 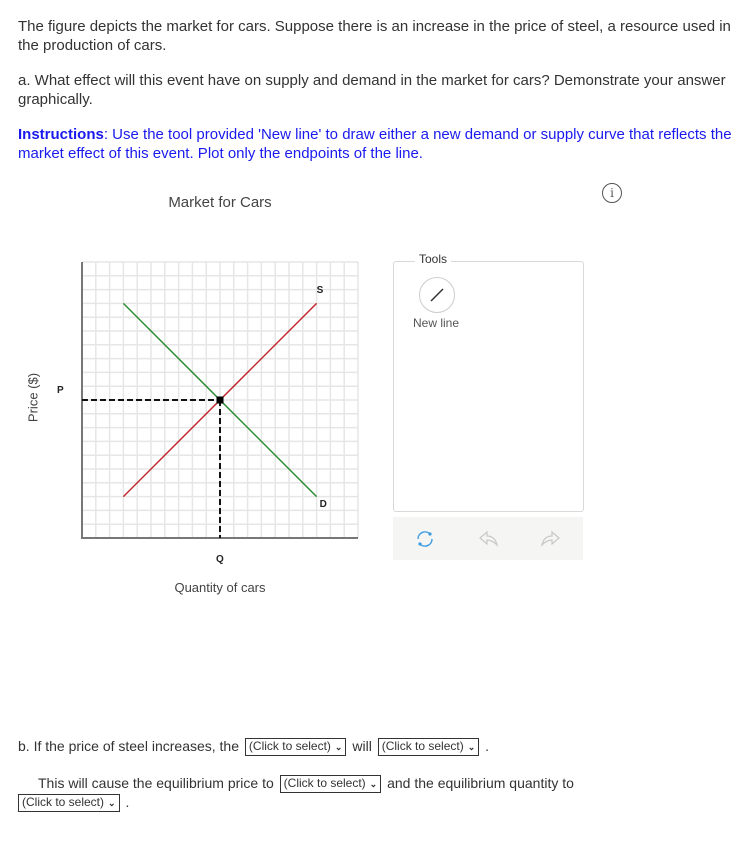 I want to click on redo-button, so click(x=551, y=539).